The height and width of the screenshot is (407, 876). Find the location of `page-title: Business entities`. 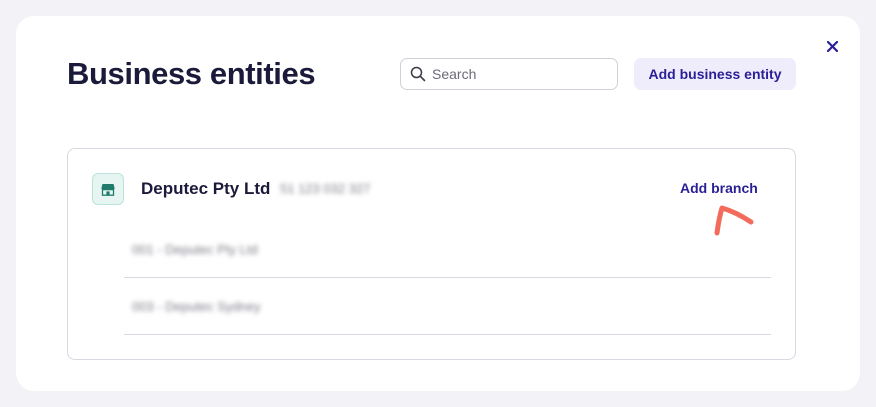

page-title: Business entities is located at coordinates (191, 73).